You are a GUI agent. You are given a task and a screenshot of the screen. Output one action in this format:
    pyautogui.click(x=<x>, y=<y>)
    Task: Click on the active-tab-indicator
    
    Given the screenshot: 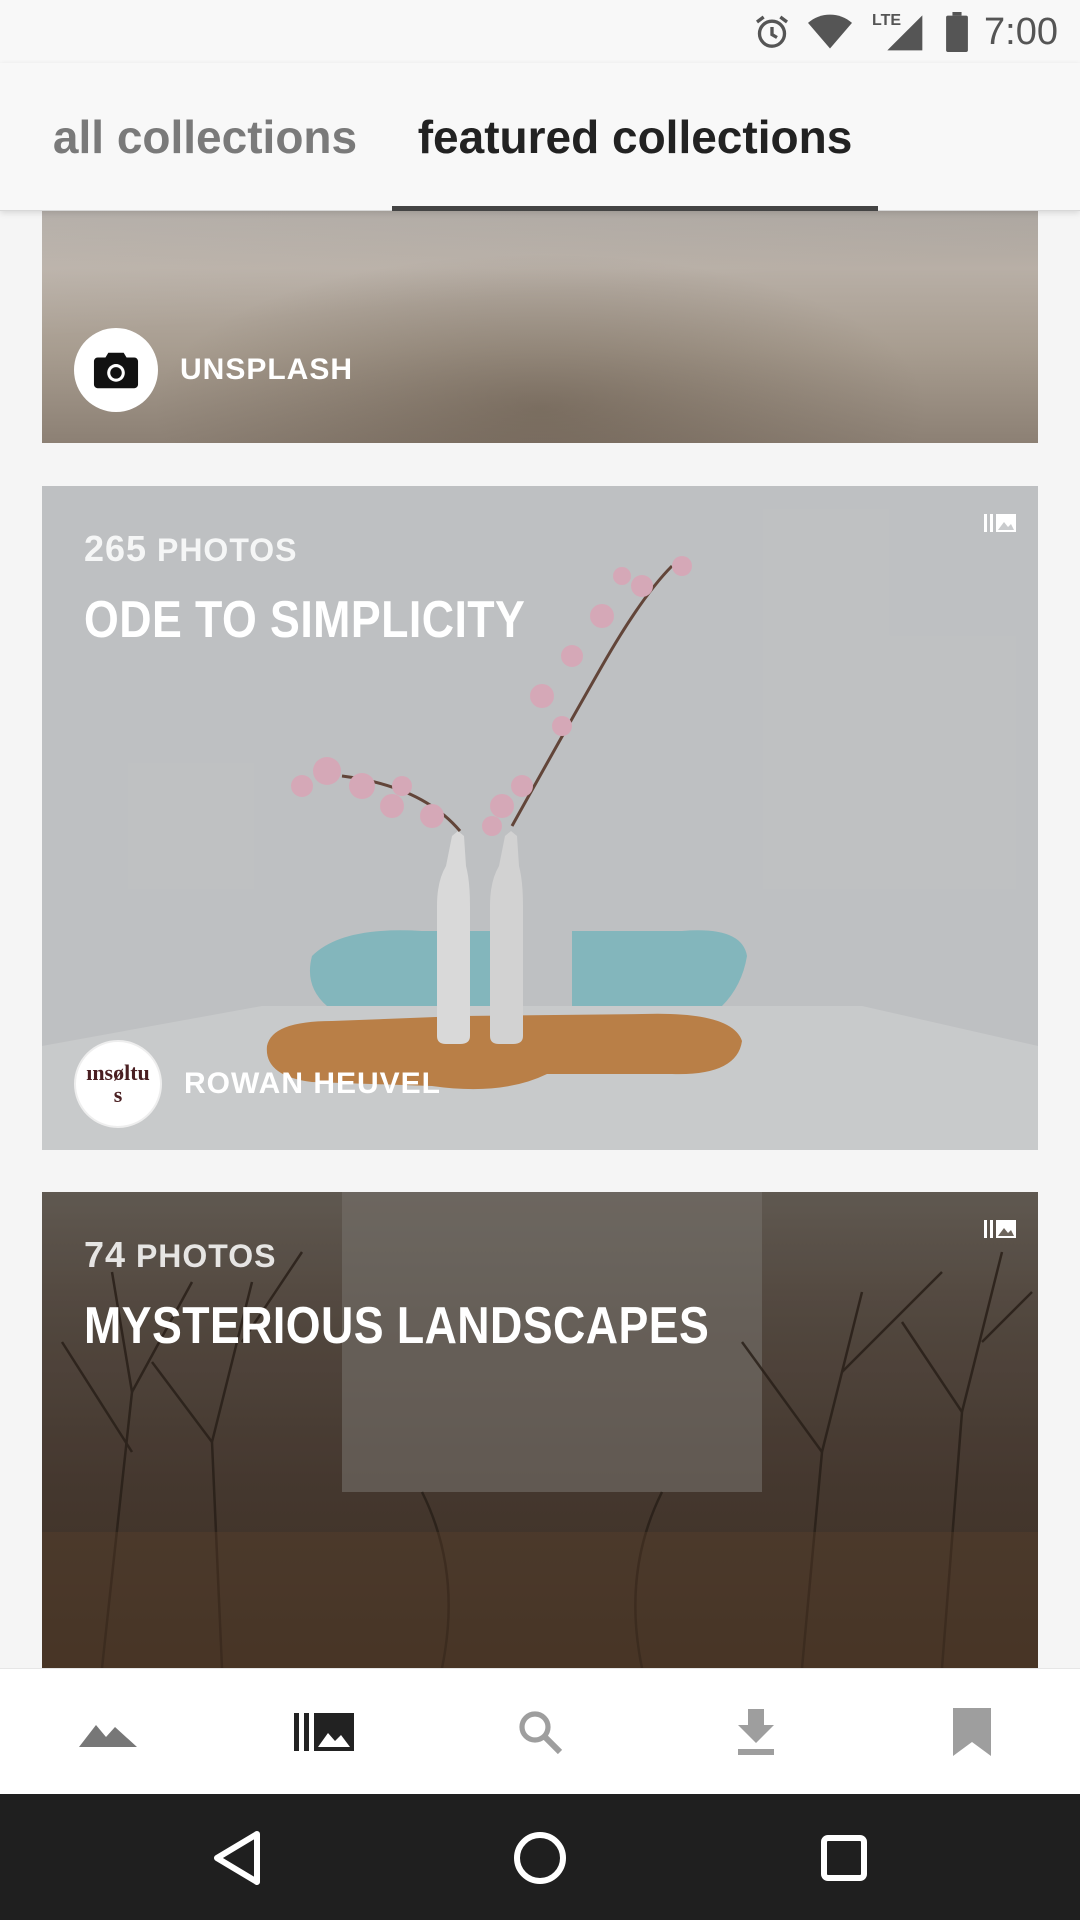 What is the action you would take?
    pyautogui.click(x=635, y=208)
    